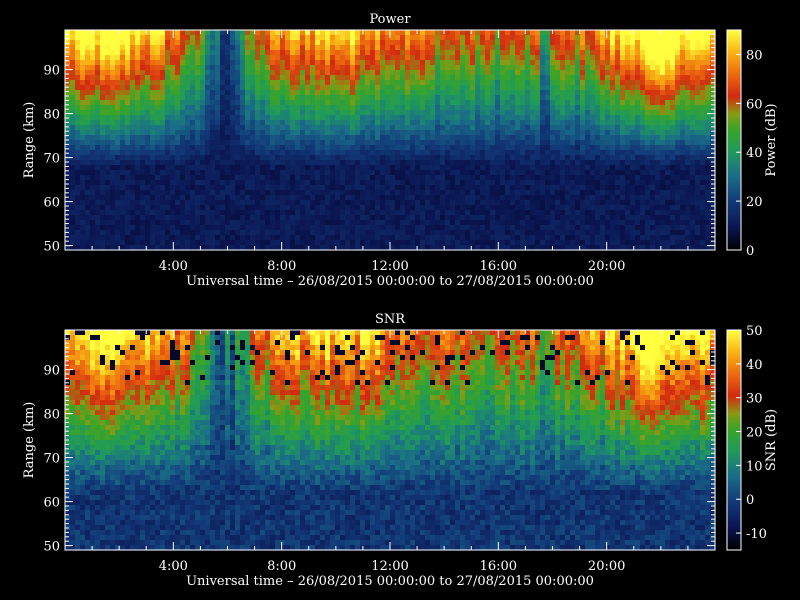  I want to click on power-title: Power, so click(390, 19).